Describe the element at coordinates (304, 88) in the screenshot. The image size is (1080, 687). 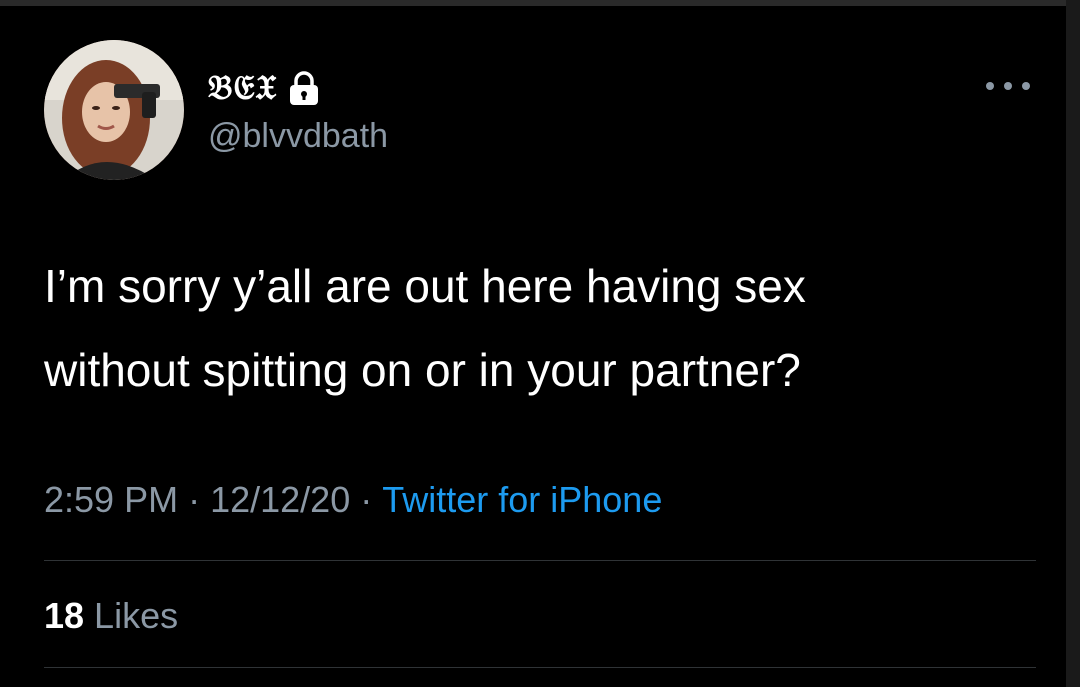
I see `lock-icon` at that location.